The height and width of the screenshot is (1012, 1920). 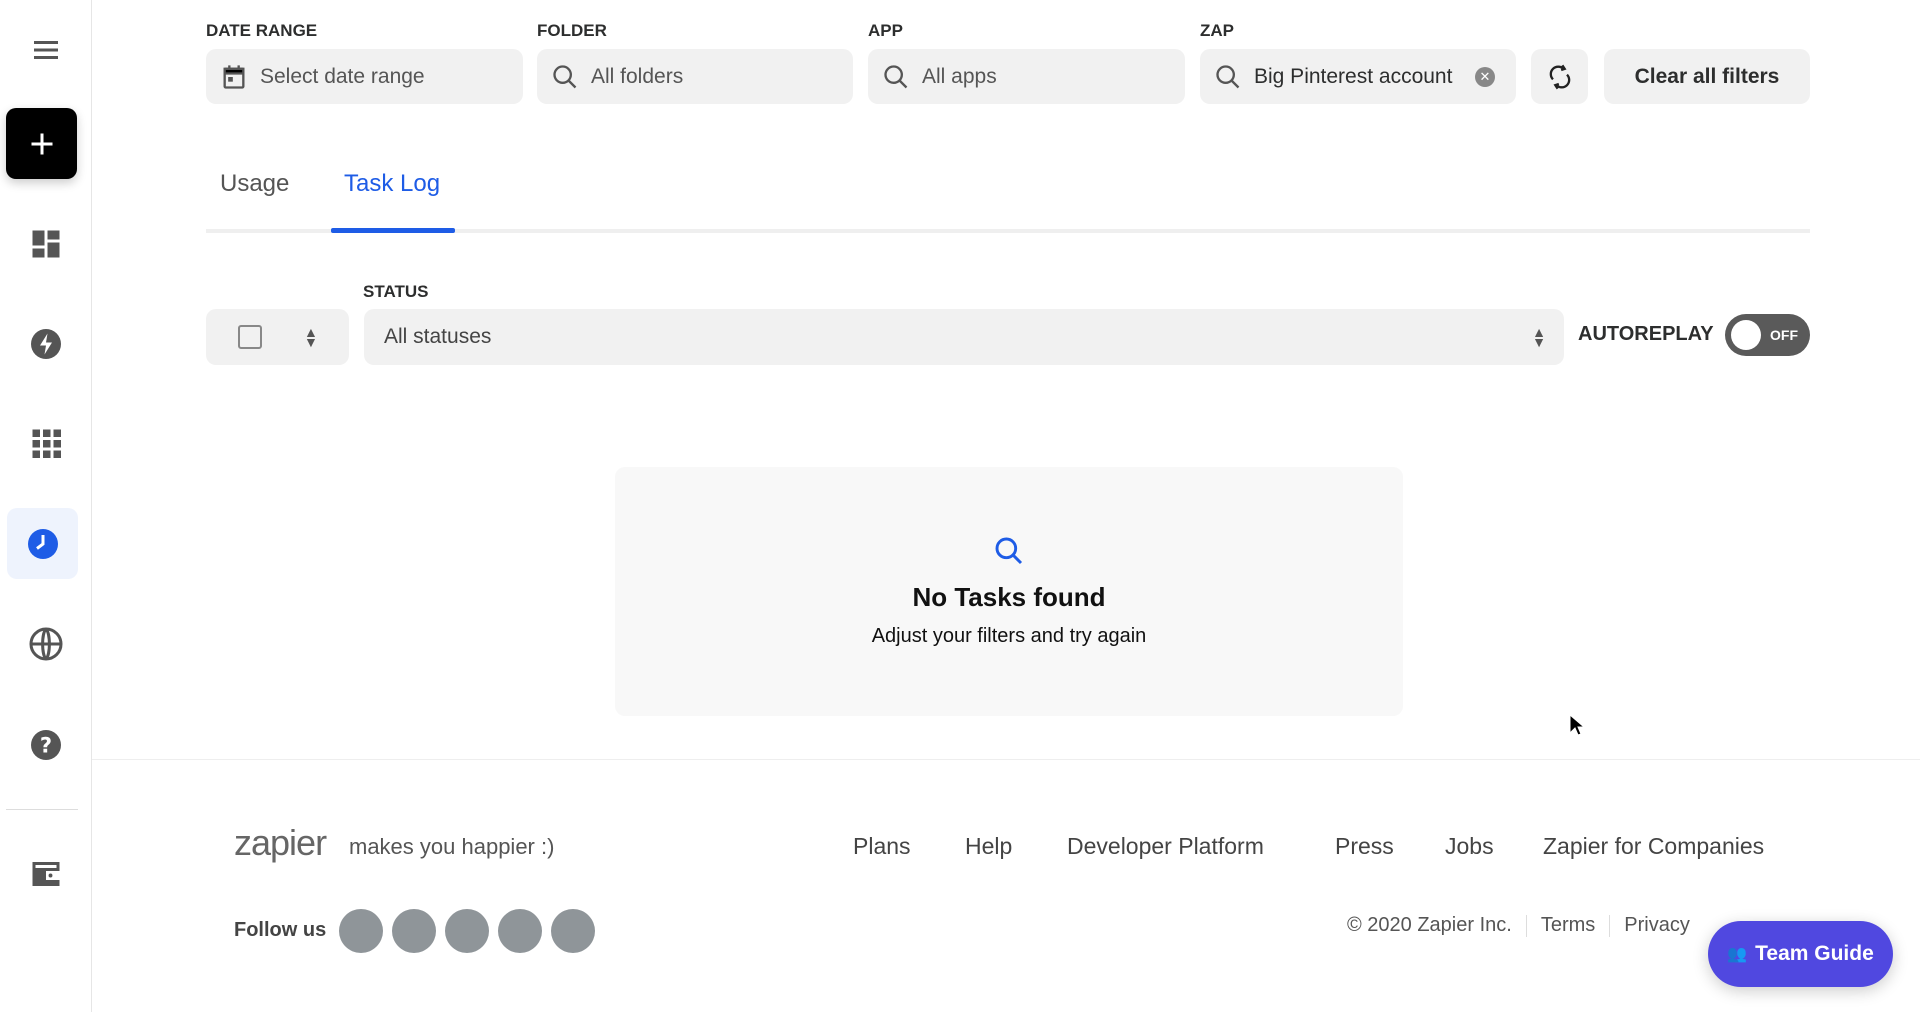 I want to click on create-zap-button, so click(x=41, y=143).